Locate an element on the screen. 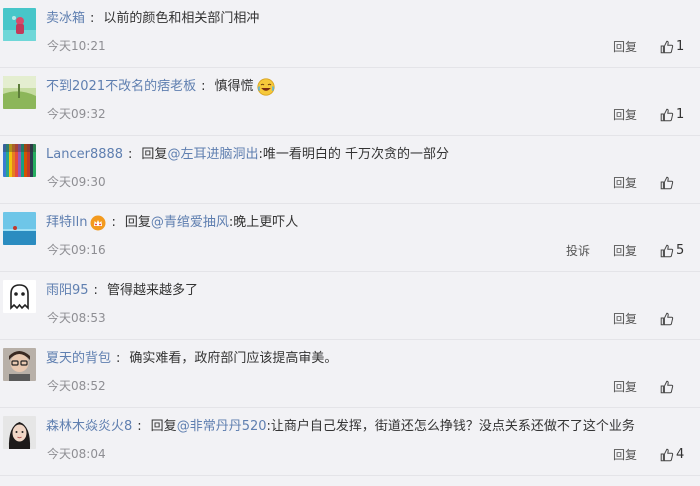 Image resolution: width=700 pixels, height=486 pixels. like-button: 4 is located at coordinates (680, 455).